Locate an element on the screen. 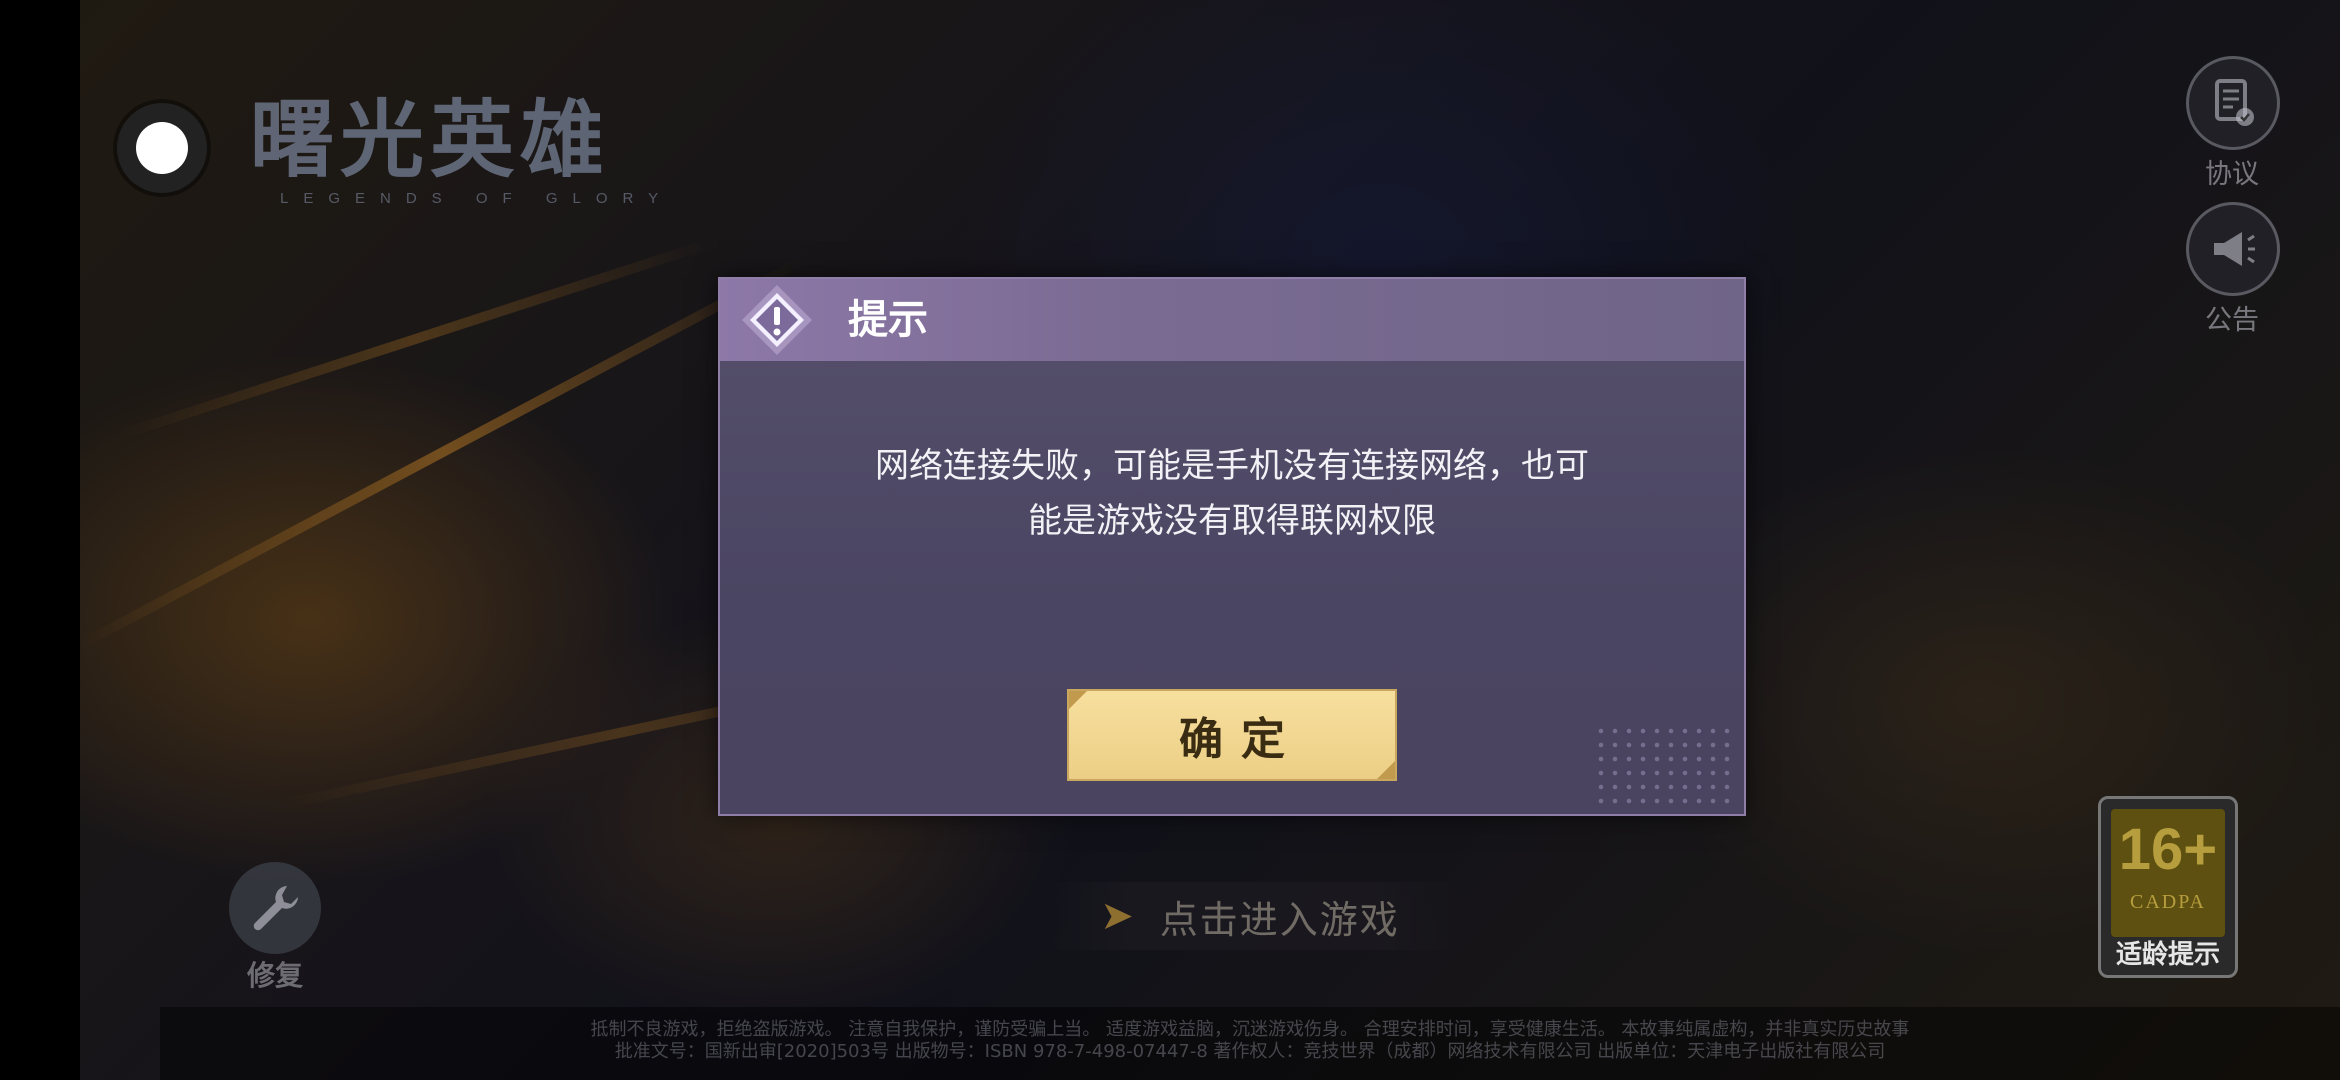 This screenshot has width=2340, height=1080. exclamation-diamond-icon is located at coordinates (777, 320).